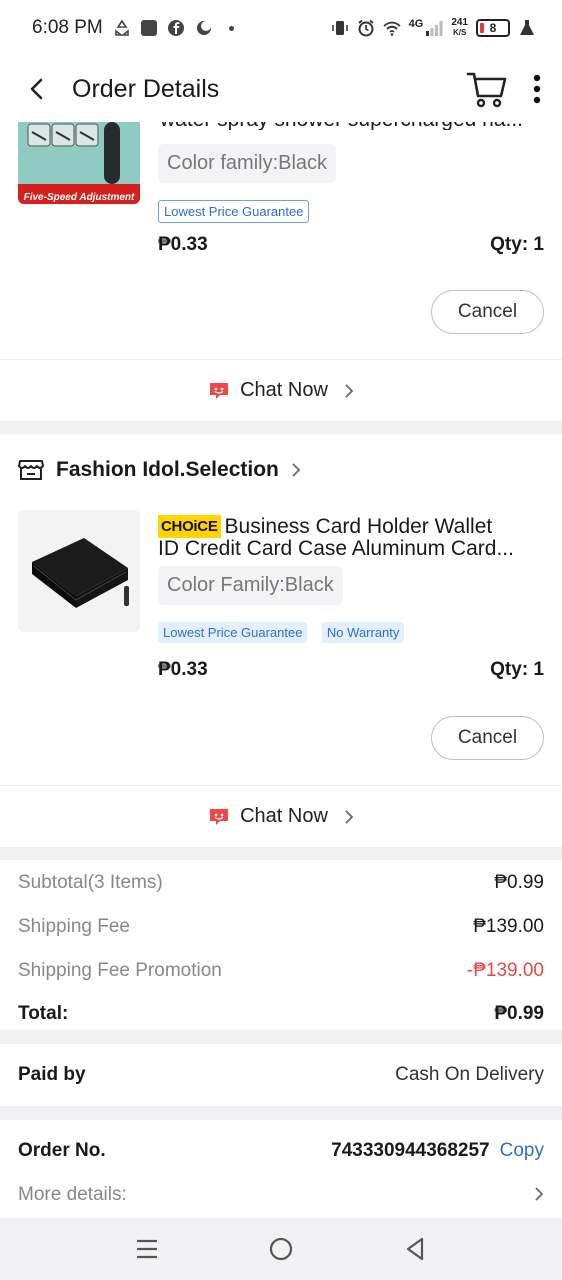  I want to click on tag-no-warranty: No Warranty, so click(363, 632).